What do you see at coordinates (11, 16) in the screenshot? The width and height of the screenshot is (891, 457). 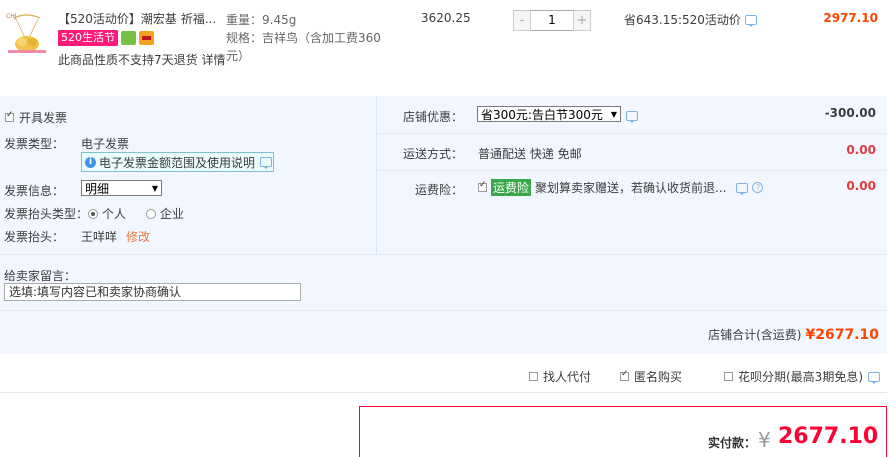 I see `svg-text: CHJ` at bounding box center [11, 16].